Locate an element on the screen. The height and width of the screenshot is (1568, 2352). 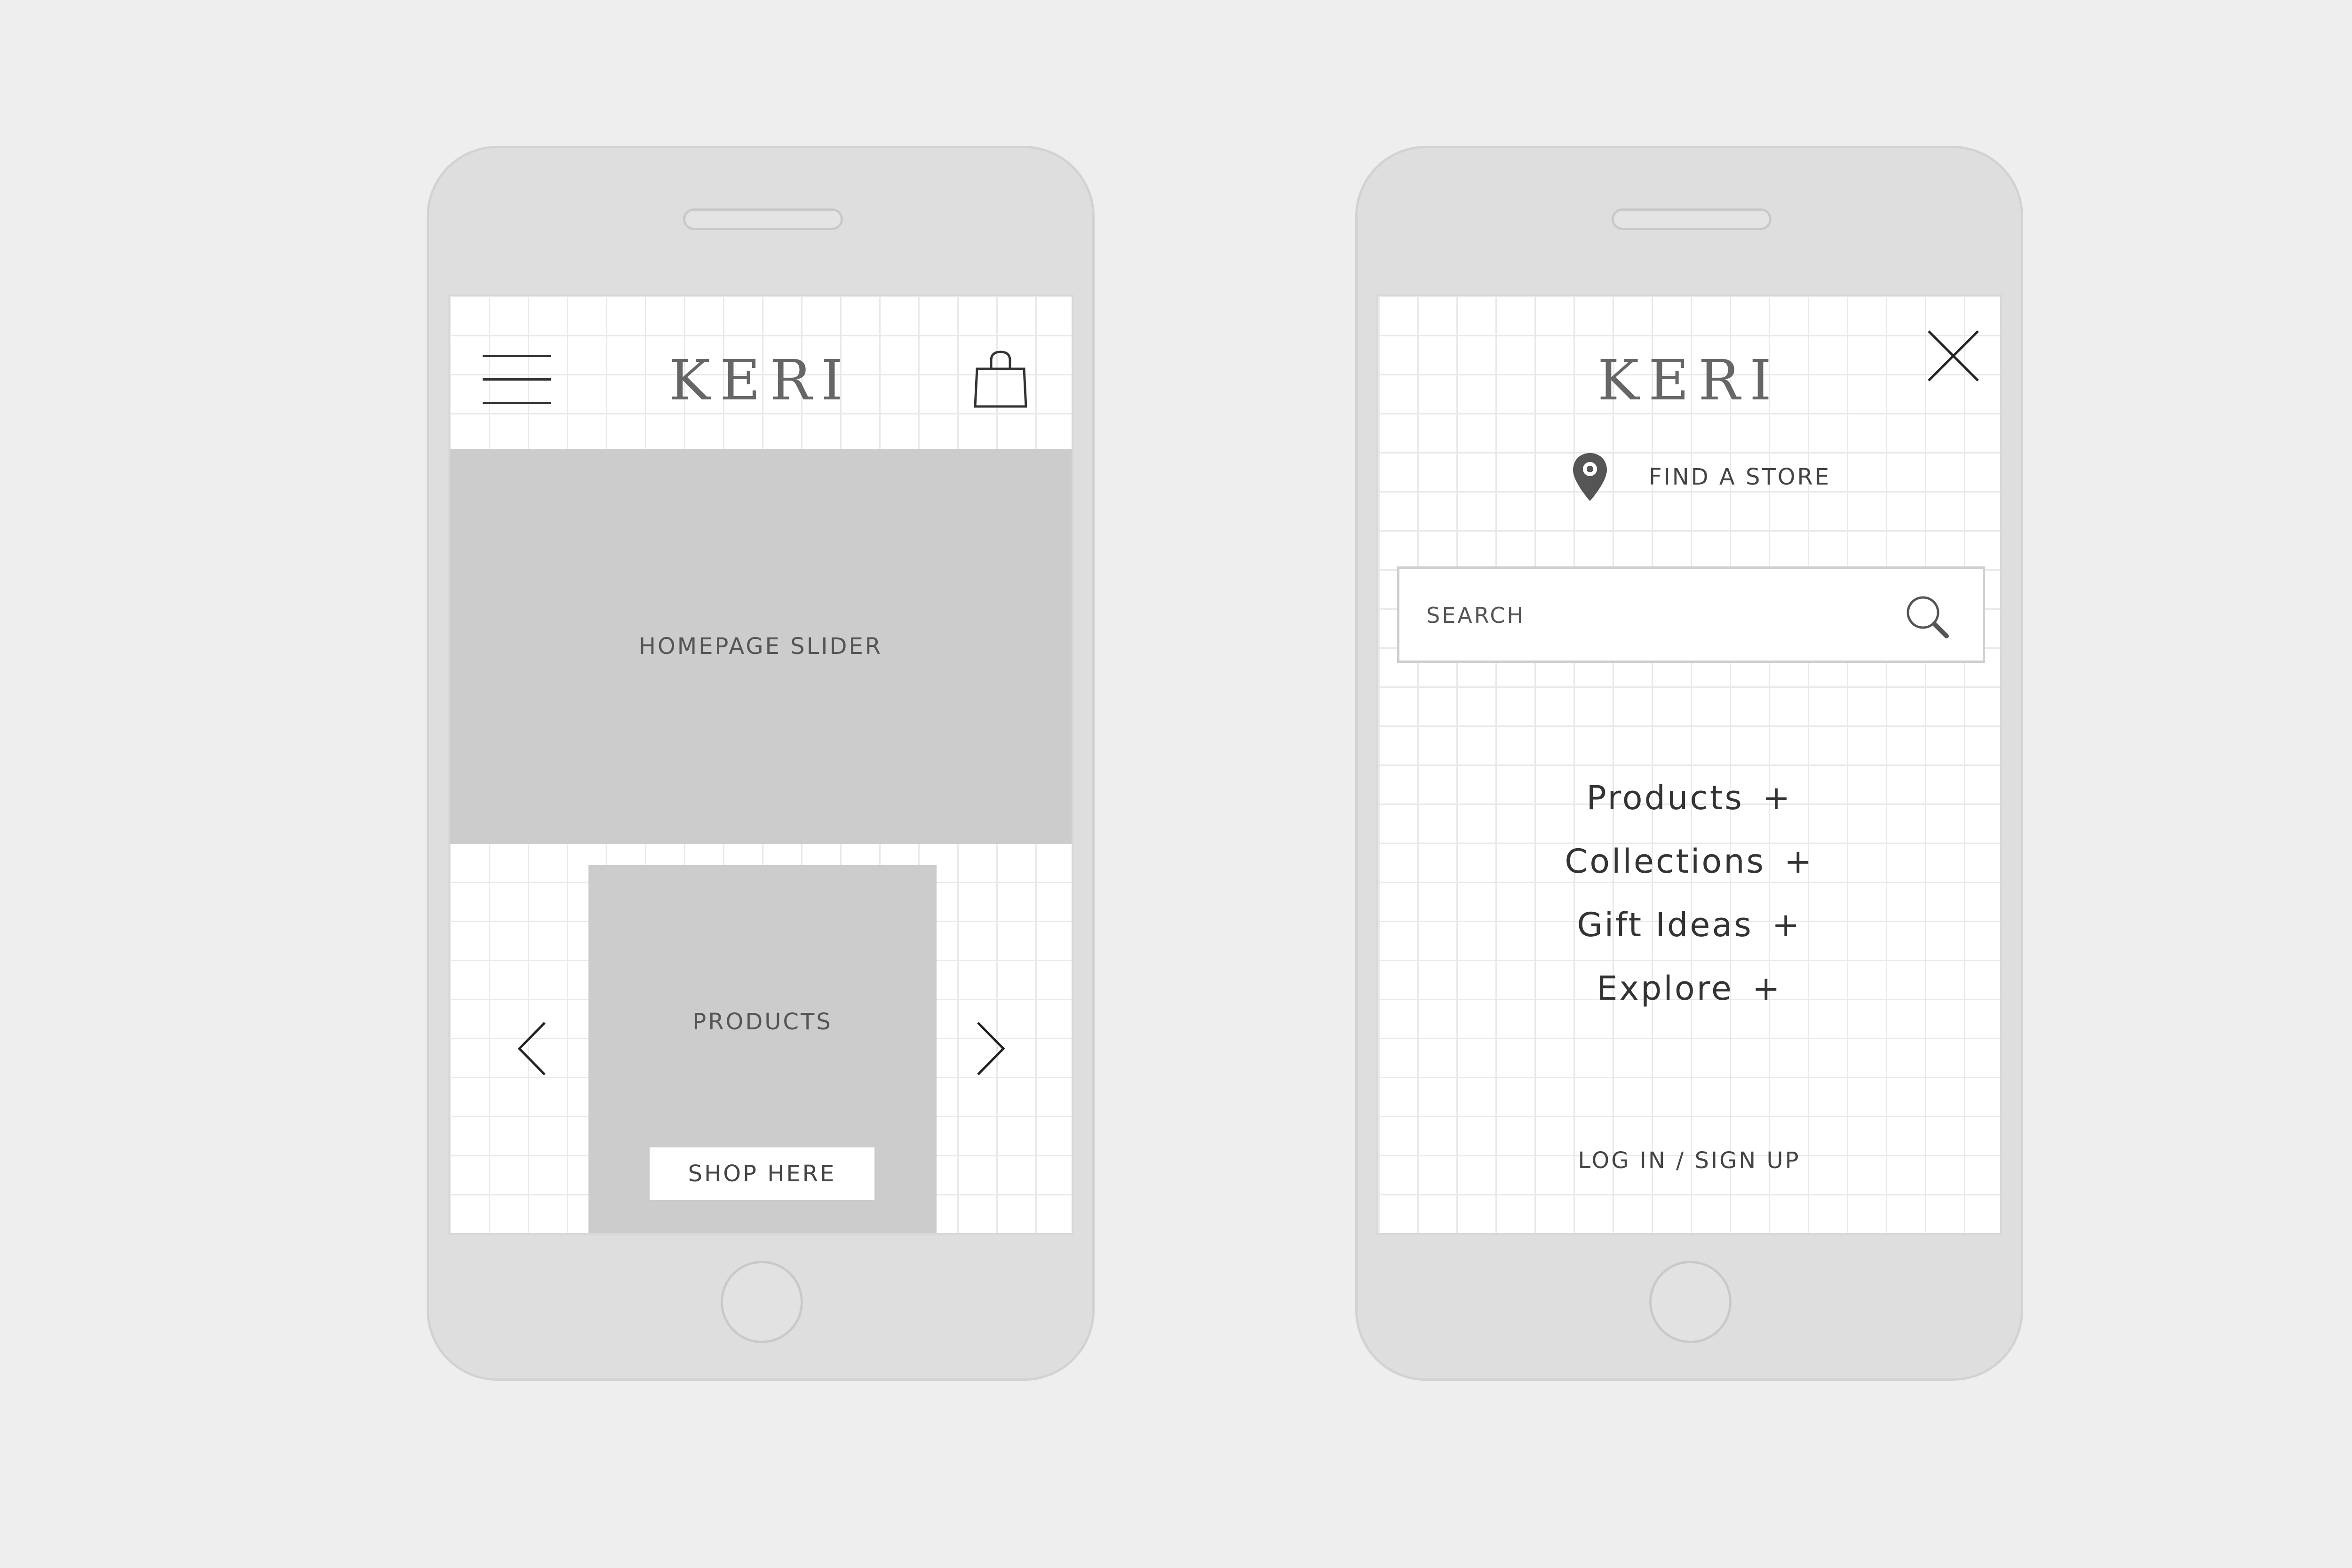
homepage-slider: HOMEPAGE SLIDER is located at coordinates (761, 646).